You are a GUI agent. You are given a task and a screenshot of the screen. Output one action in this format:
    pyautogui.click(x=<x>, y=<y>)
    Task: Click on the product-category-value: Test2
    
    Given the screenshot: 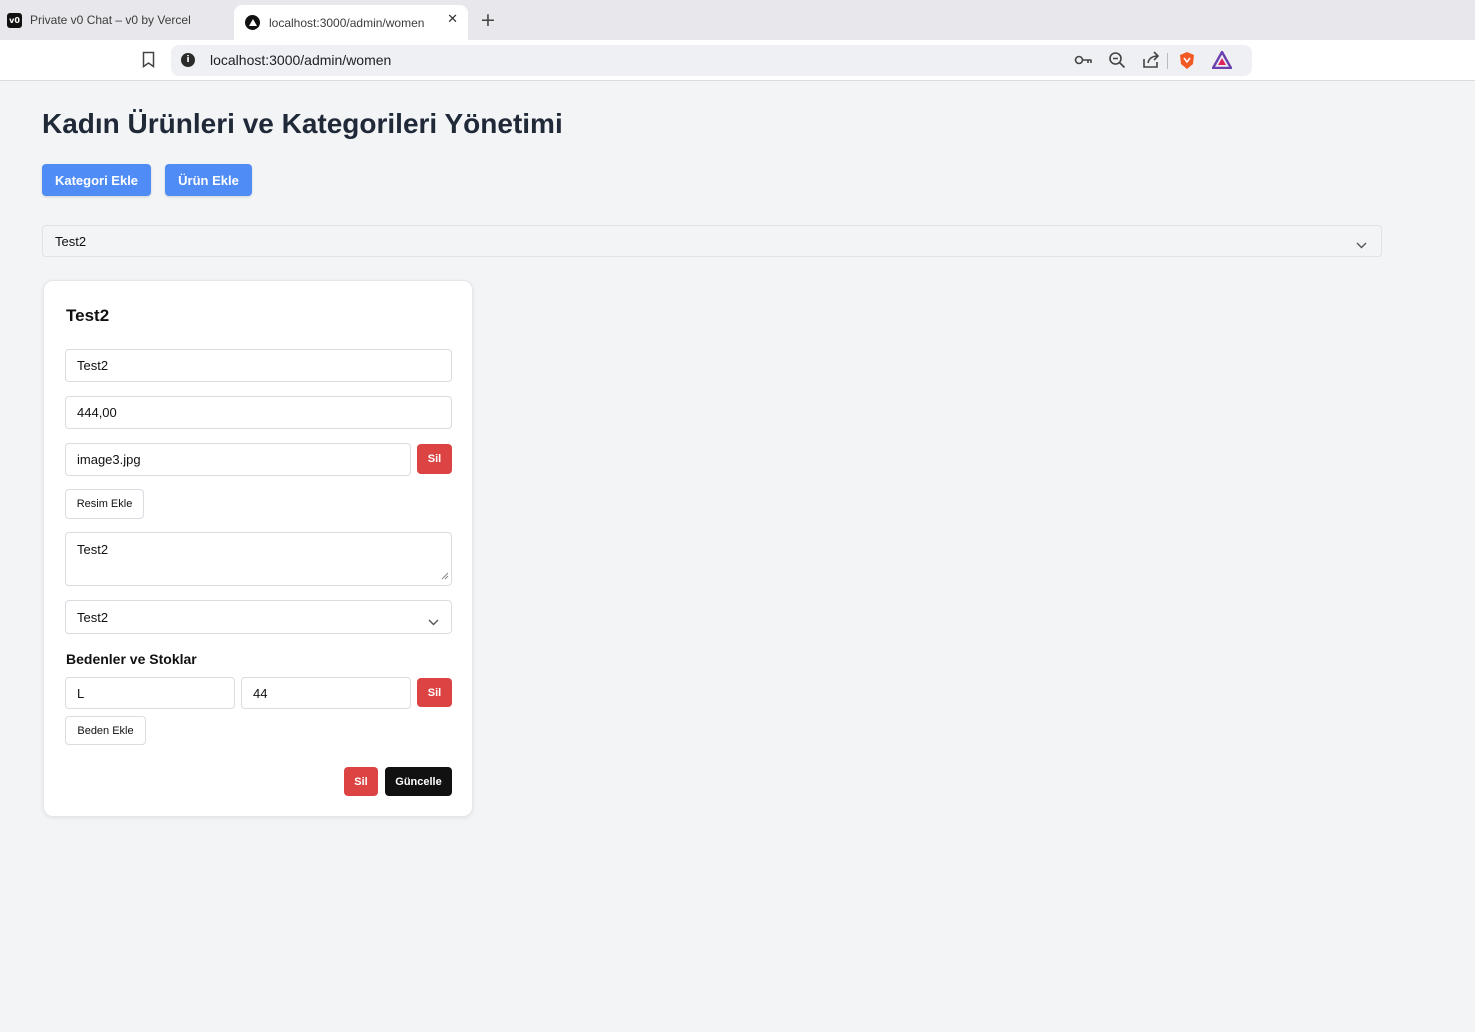 What is the action you would take?
    pyautogui.click(x=93, y=617)
    